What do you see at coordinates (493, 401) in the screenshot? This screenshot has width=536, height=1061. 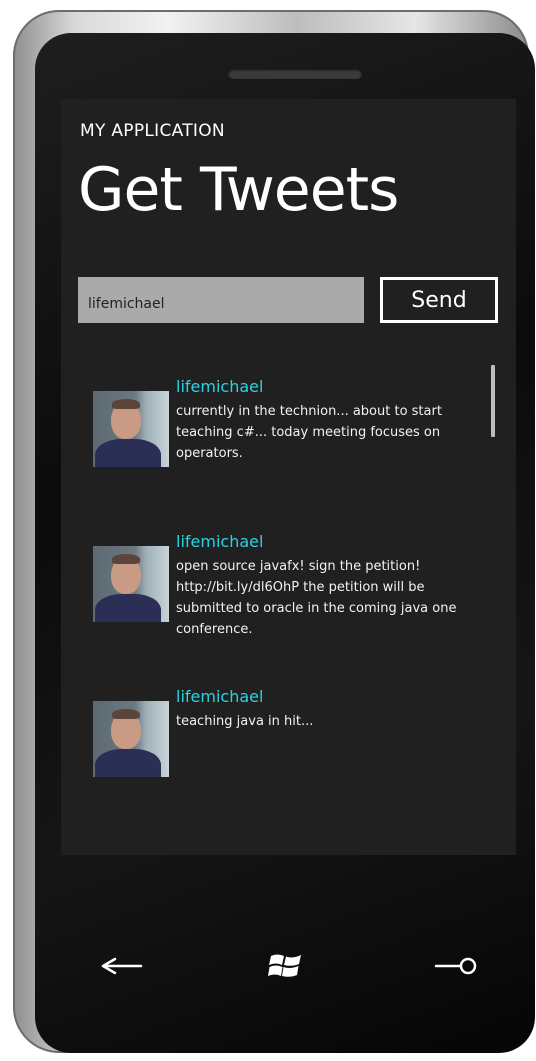 I see `list-scrollbar` at bounding box center [493, 401].